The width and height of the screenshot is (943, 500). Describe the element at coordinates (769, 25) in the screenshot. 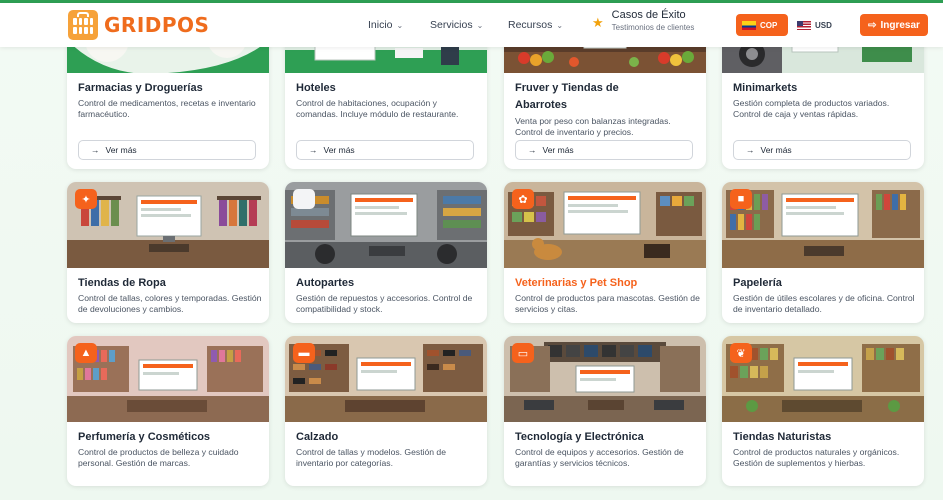

I see `currency-cop-label: COP` at that location.